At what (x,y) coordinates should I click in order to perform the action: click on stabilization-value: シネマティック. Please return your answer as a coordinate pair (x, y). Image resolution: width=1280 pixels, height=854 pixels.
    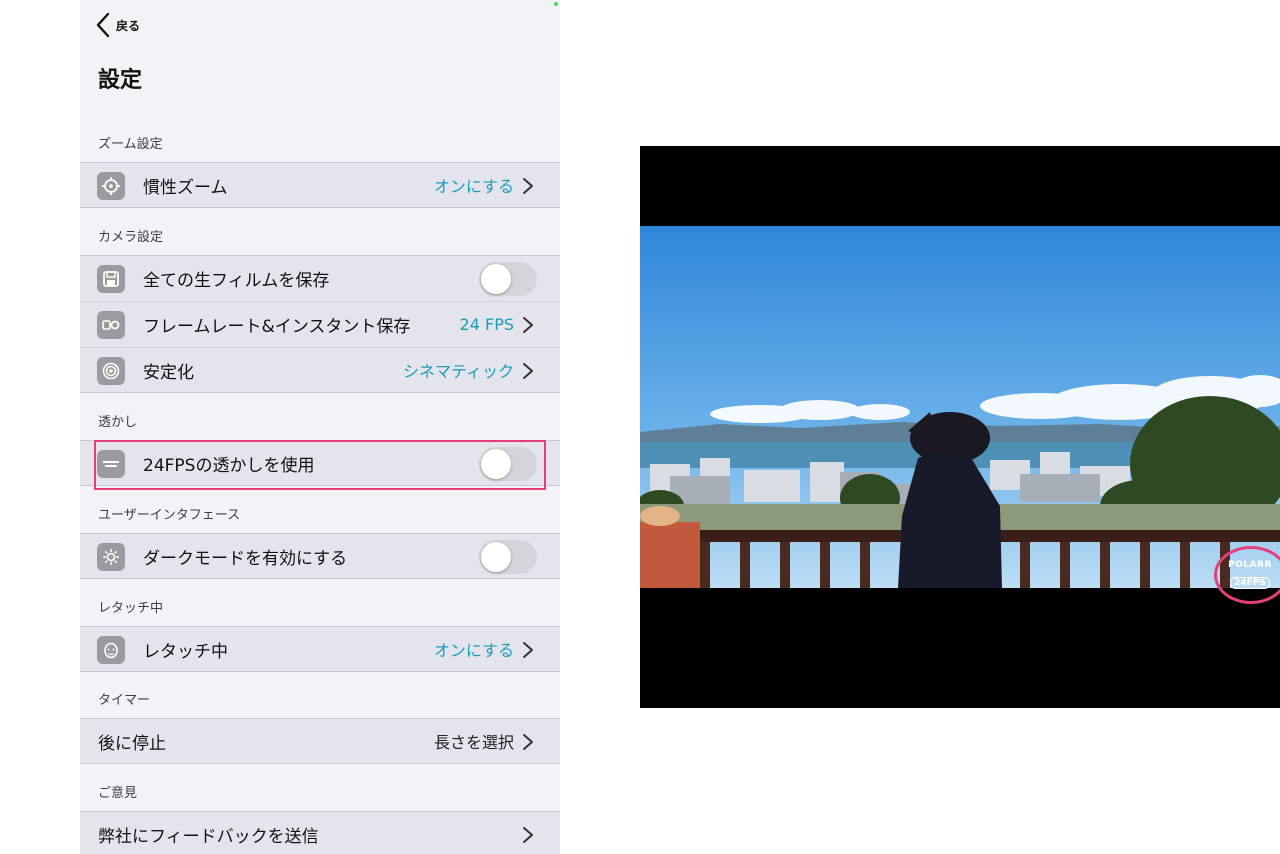
    Looking at the image, I should click on (458, 371).